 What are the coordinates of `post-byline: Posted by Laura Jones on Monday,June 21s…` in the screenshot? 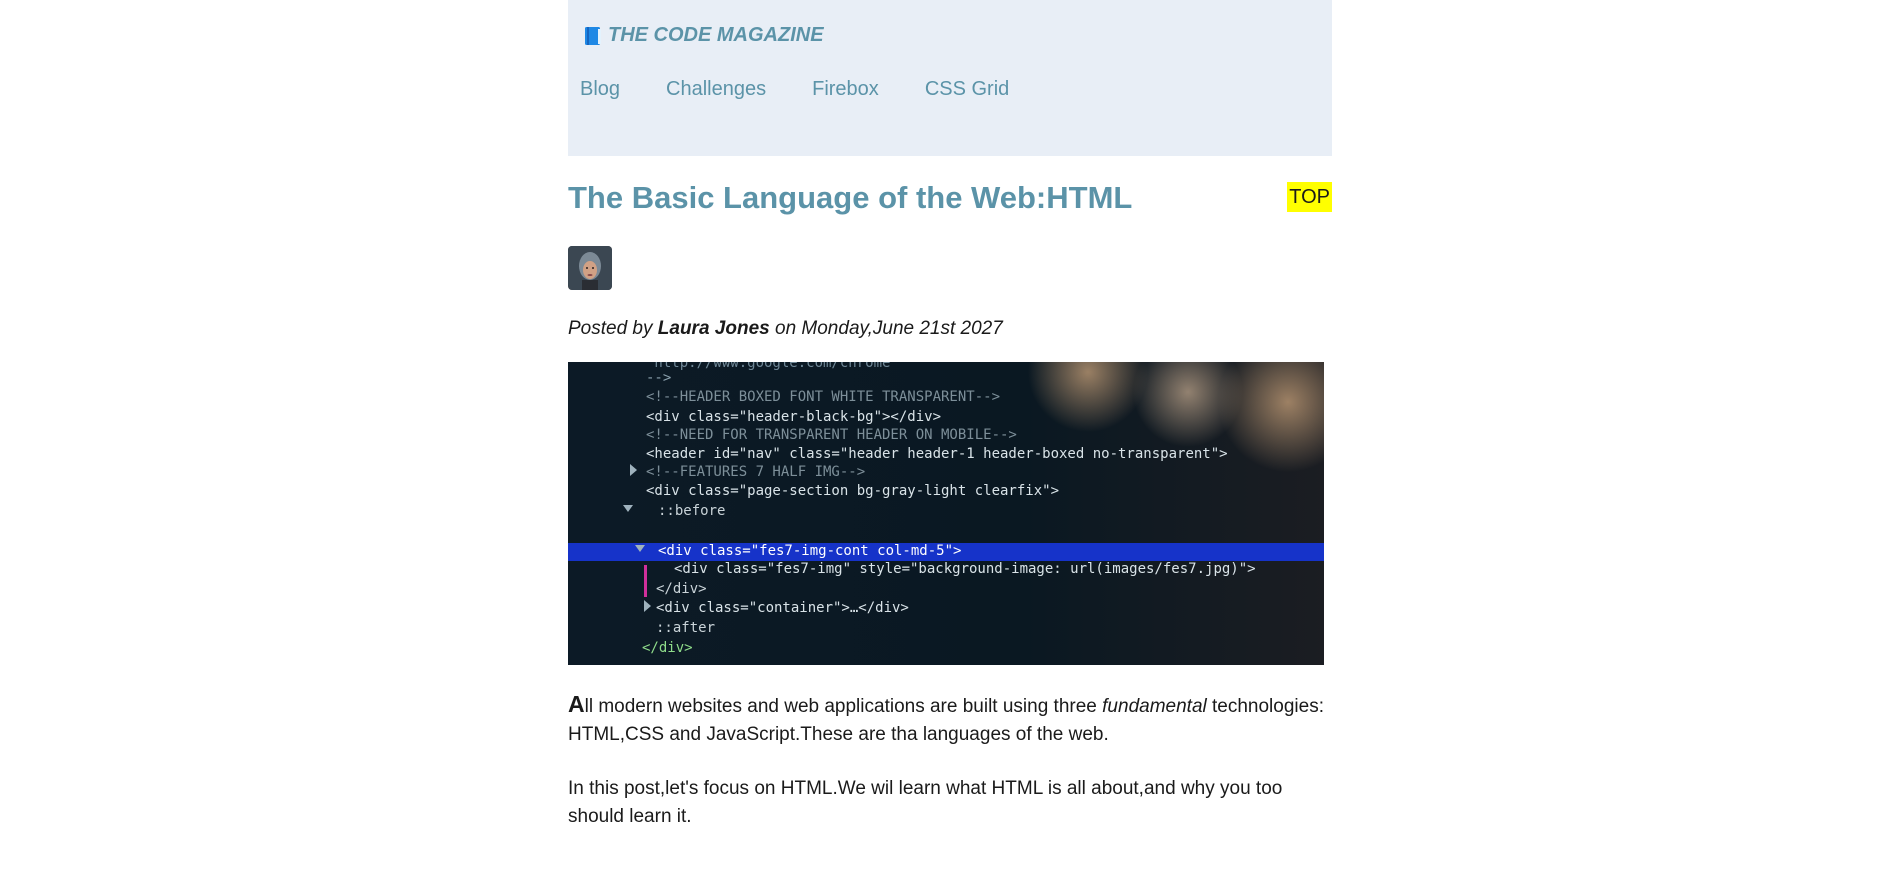 It's located at (785, 329).